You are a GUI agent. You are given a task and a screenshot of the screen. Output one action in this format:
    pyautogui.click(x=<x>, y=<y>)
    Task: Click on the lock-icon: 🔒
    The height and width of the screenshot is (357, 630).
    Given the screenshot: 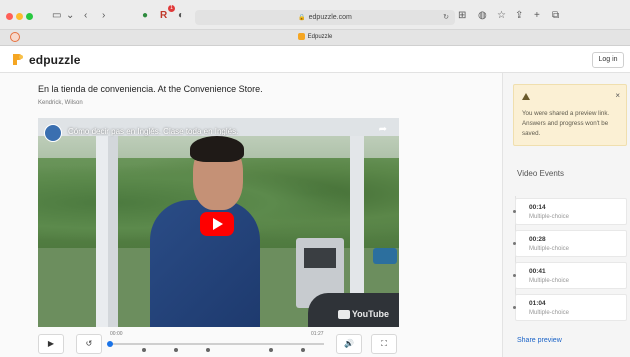 What is the action you would take?
    pyautogui.click(x=302, y=18)
    